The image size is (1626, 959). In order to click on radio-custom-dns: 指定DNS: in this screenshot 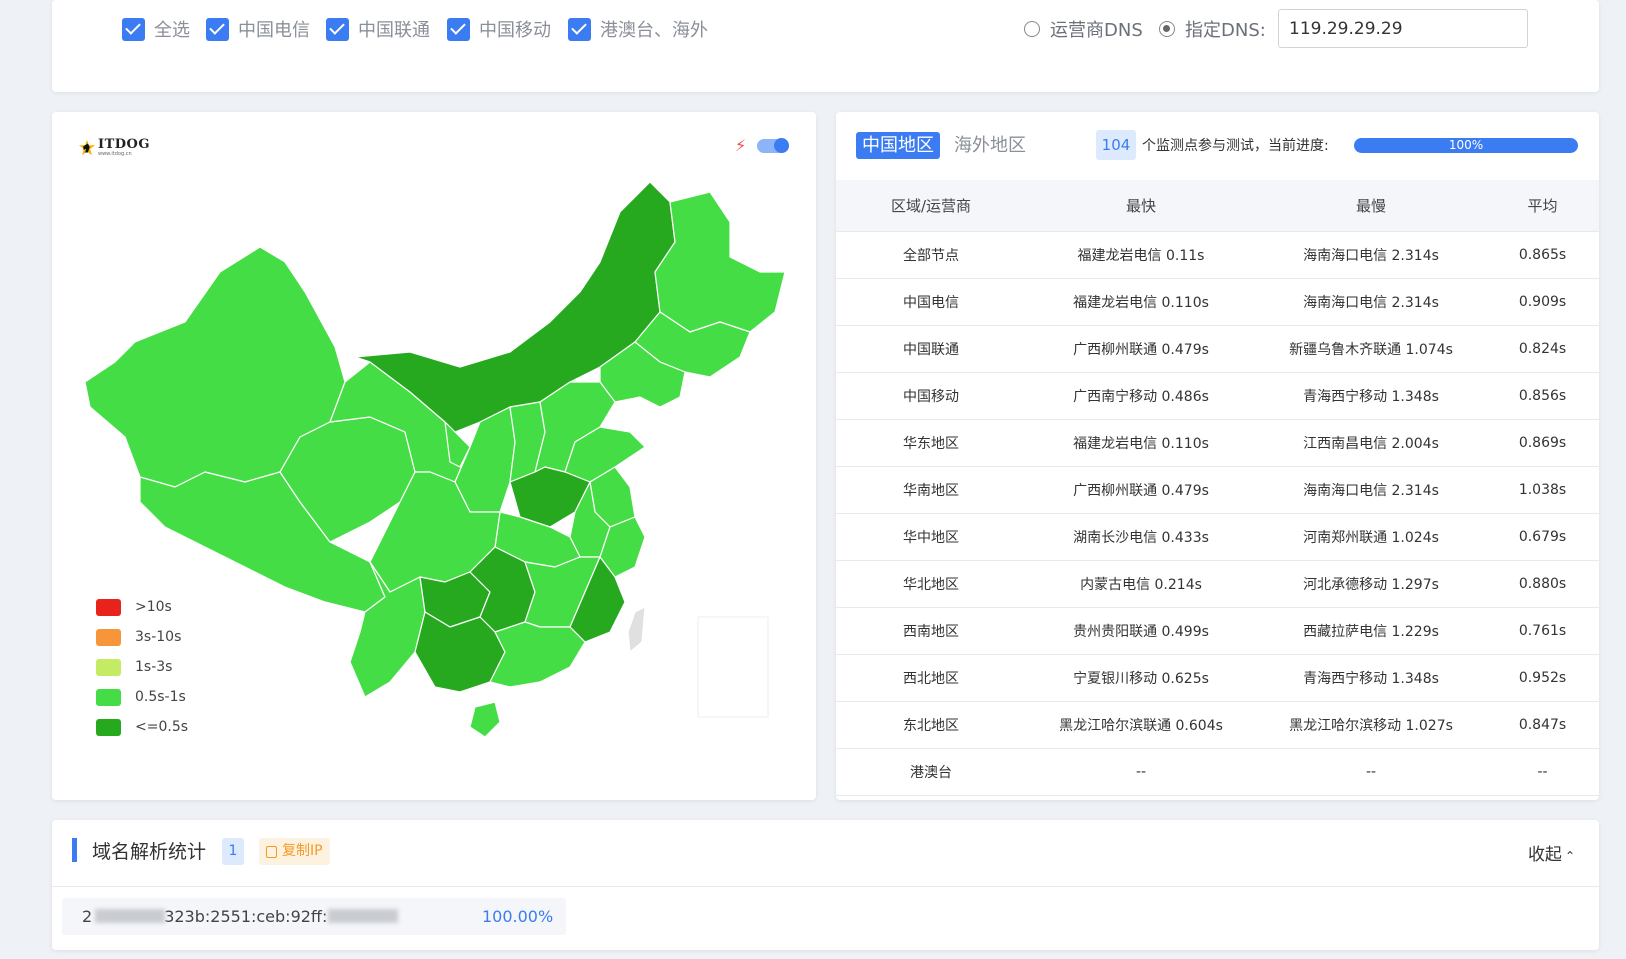, I will do `click(1212, 29)`.